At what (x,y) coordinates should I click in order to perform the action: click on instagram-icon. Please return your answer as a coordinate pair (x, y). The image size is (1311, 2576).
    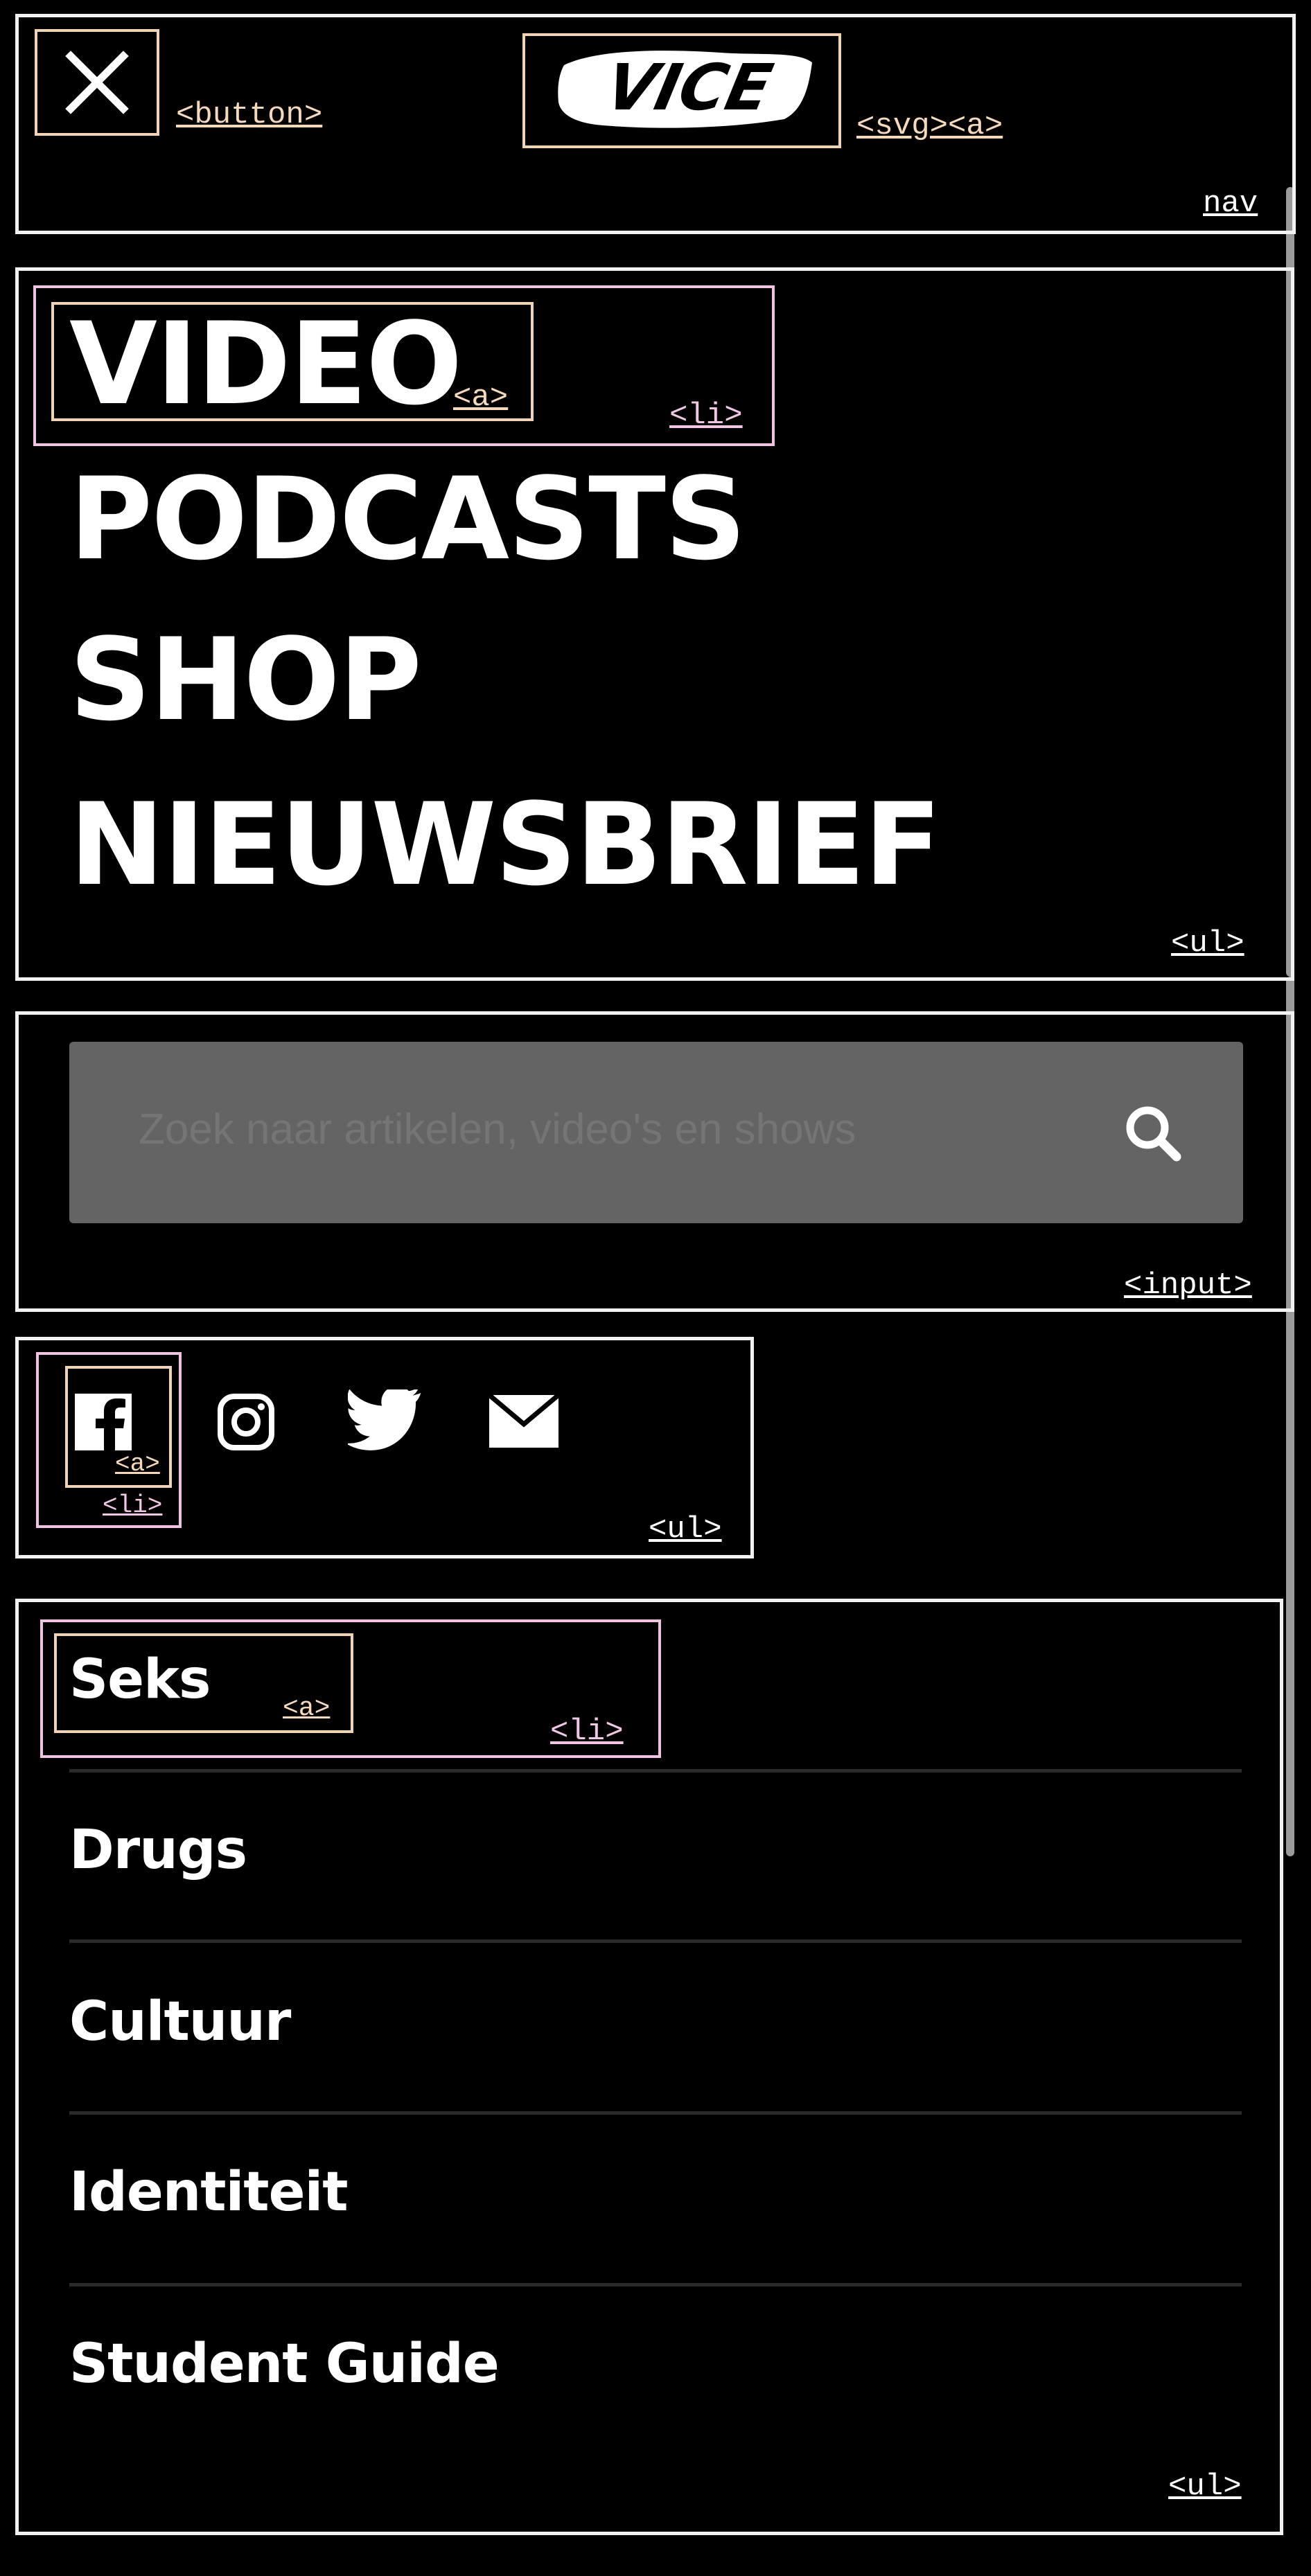
    Looking at the image, I should click on (246, 1422).